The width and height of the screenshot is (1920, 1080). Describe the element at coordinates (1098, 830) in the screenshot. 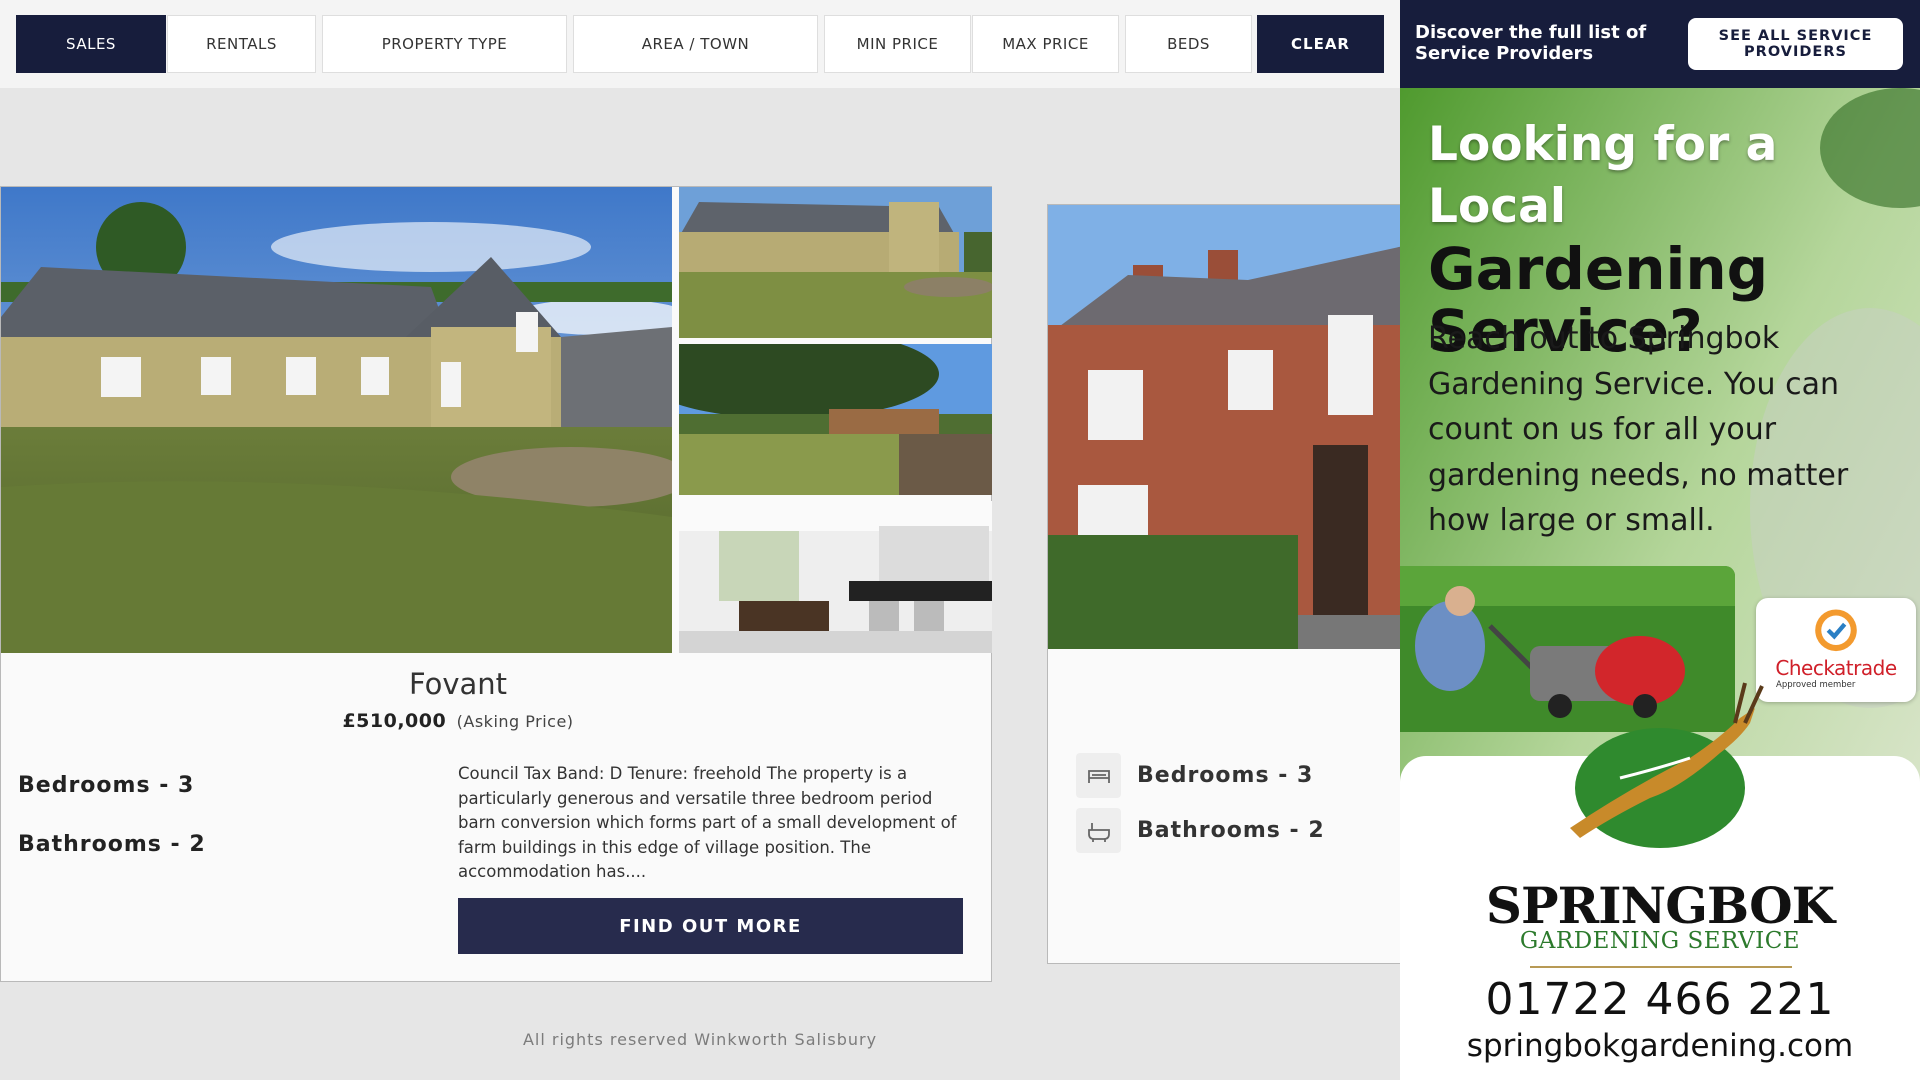

I see `bath-icon` at that location.